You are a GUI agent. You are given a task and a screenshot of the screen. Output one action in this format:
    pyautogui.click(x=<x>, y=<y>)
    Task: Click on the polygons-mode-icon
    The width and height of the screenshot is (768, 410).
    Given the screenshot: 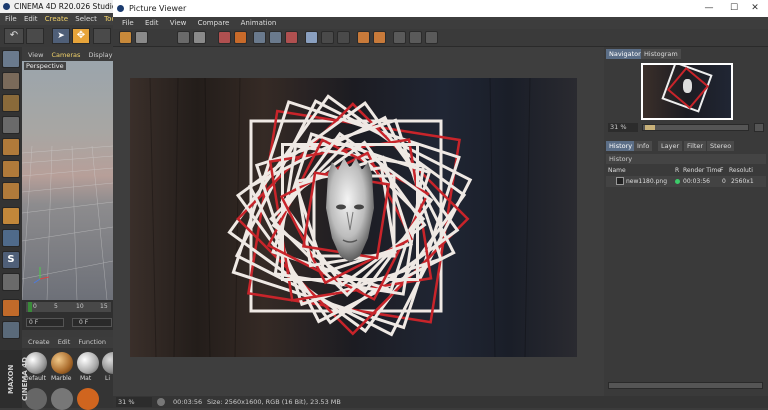 What is the action you would take?
    pyautogui.click(x=11, y=191)
    